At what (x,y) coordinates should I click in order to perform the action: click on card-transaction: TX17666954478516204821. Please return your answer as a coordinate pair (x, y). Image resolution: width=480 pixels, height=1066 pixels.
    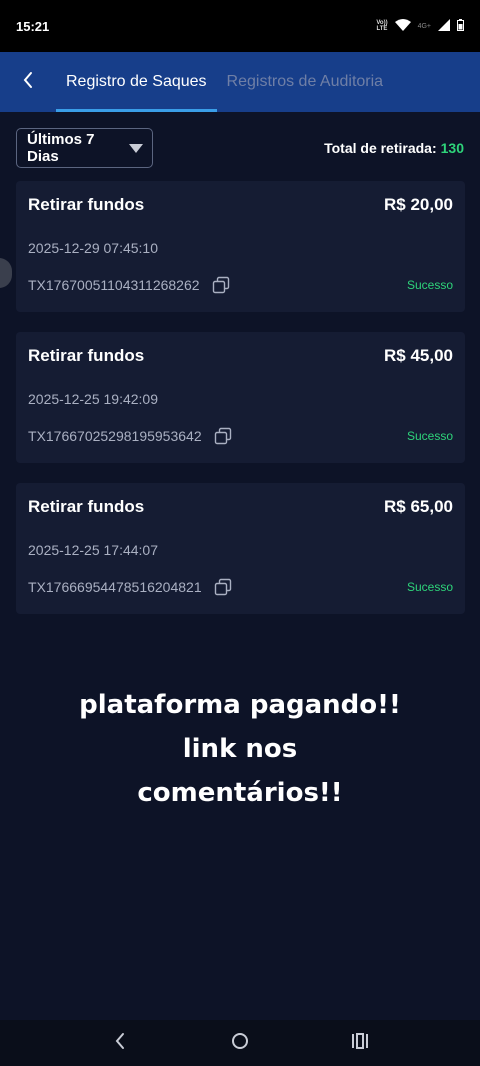
    Looking at the image, I should click on (130, 587).